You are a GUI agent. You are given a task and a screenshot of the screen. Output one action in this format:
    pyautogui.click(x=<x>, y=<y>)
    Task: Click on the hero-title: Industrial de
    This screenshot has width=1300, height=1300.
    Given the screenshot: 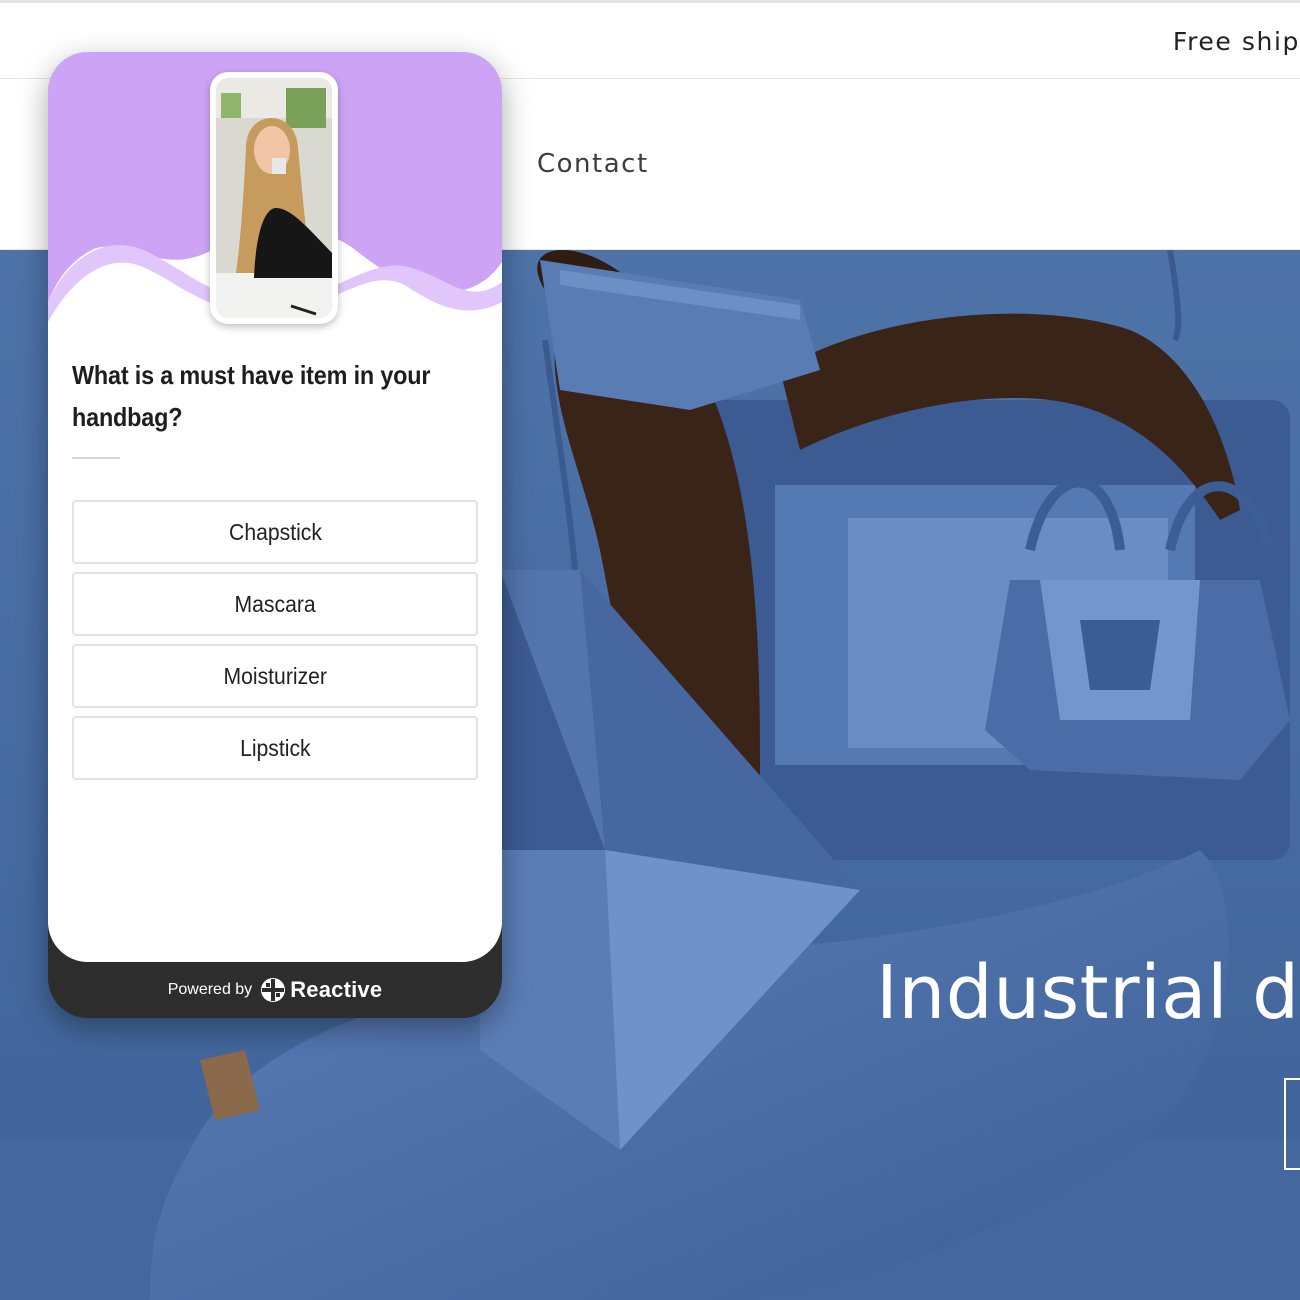 What is the action you would take?
    pyautogui.click(x=1088, y=993)
    